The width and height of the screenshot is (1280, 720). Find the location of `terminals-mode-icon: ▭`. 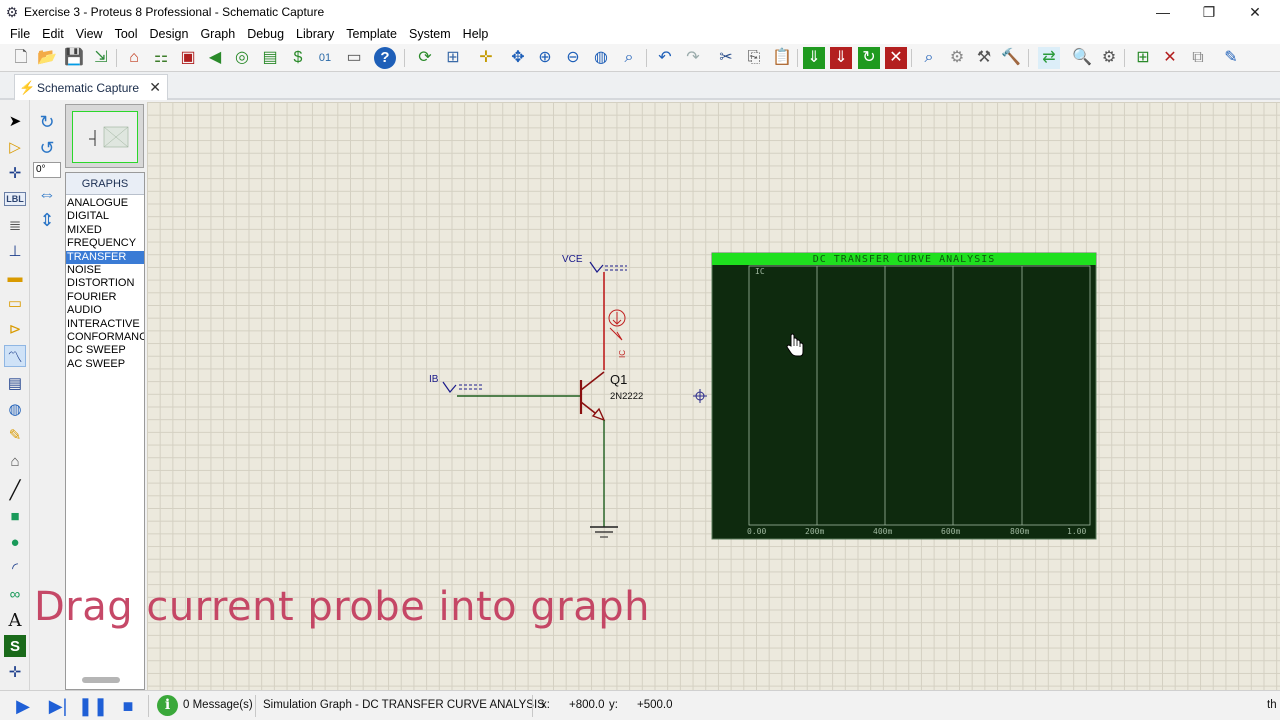

terminals-mode-icon: ▭ is located at coordinates (15, 303).